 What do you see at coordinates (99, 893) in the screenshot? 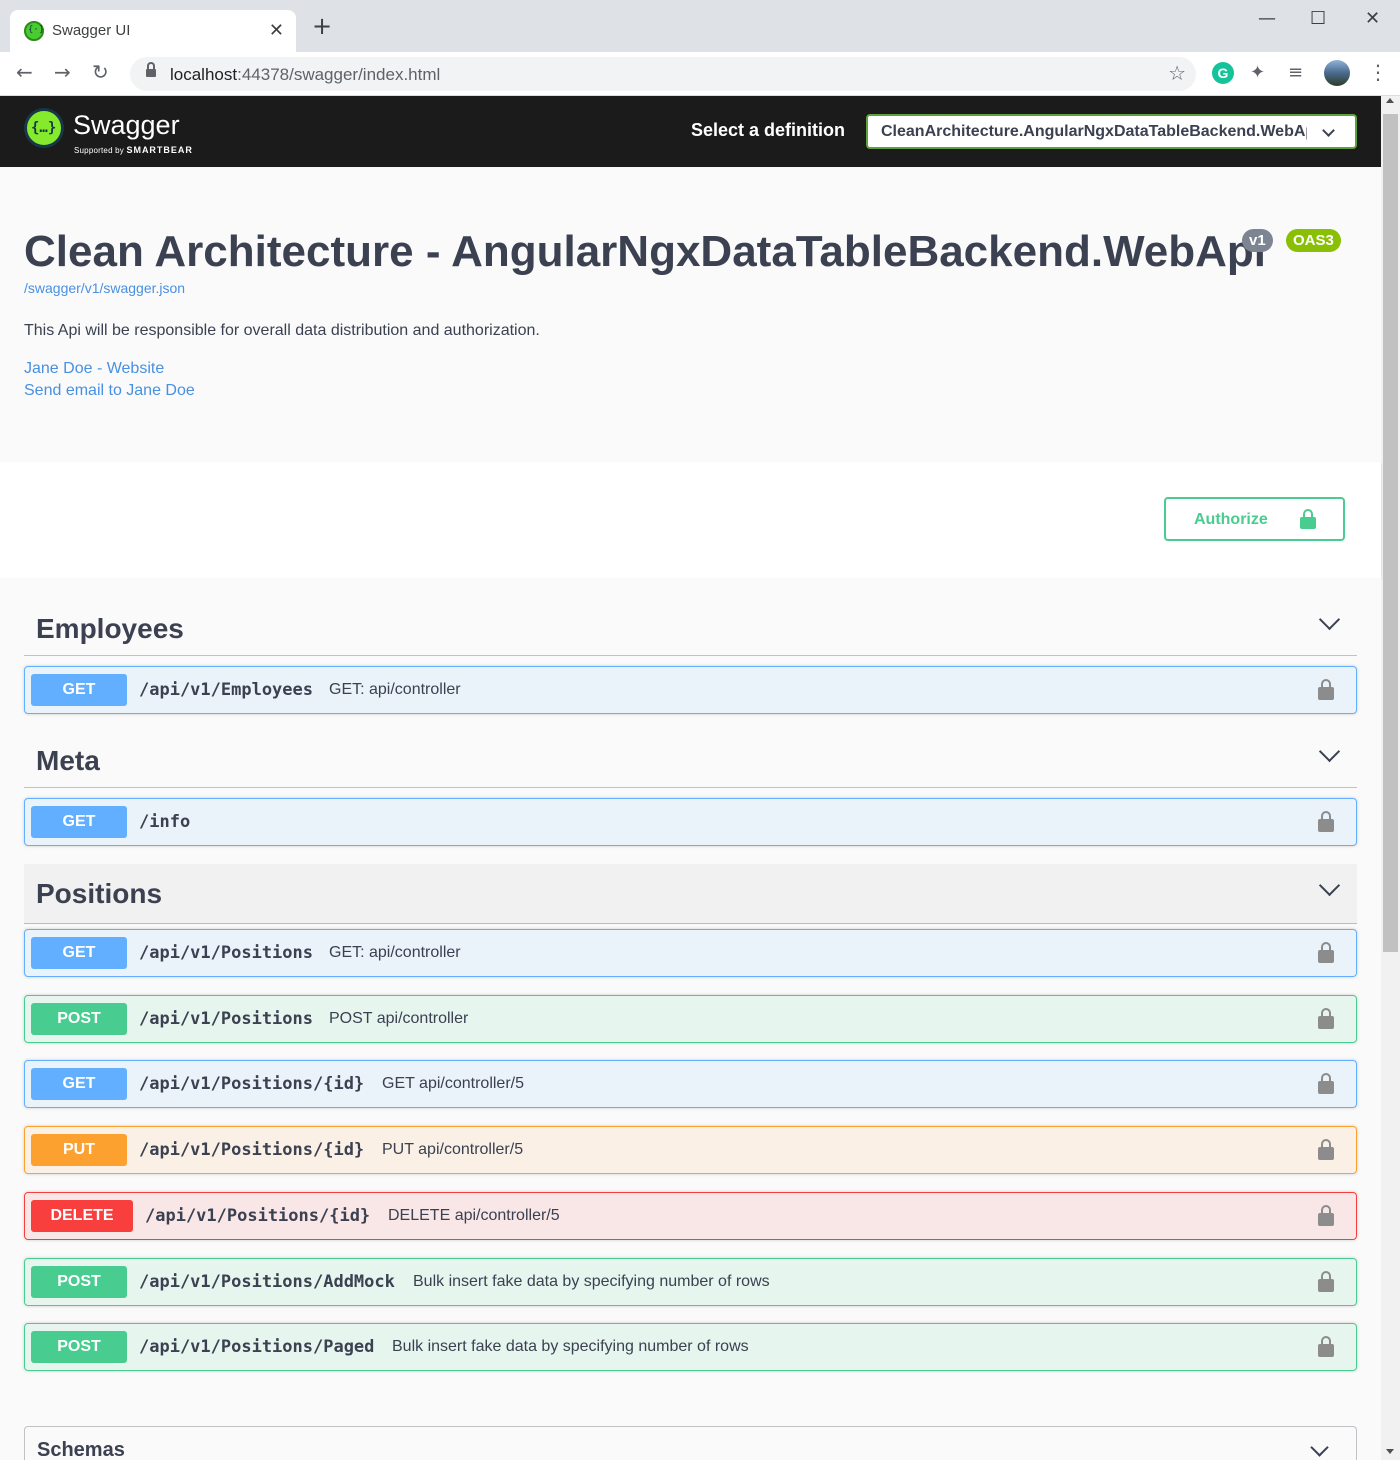
I see `tag-title: Positions` at bounding box center [99, 893].